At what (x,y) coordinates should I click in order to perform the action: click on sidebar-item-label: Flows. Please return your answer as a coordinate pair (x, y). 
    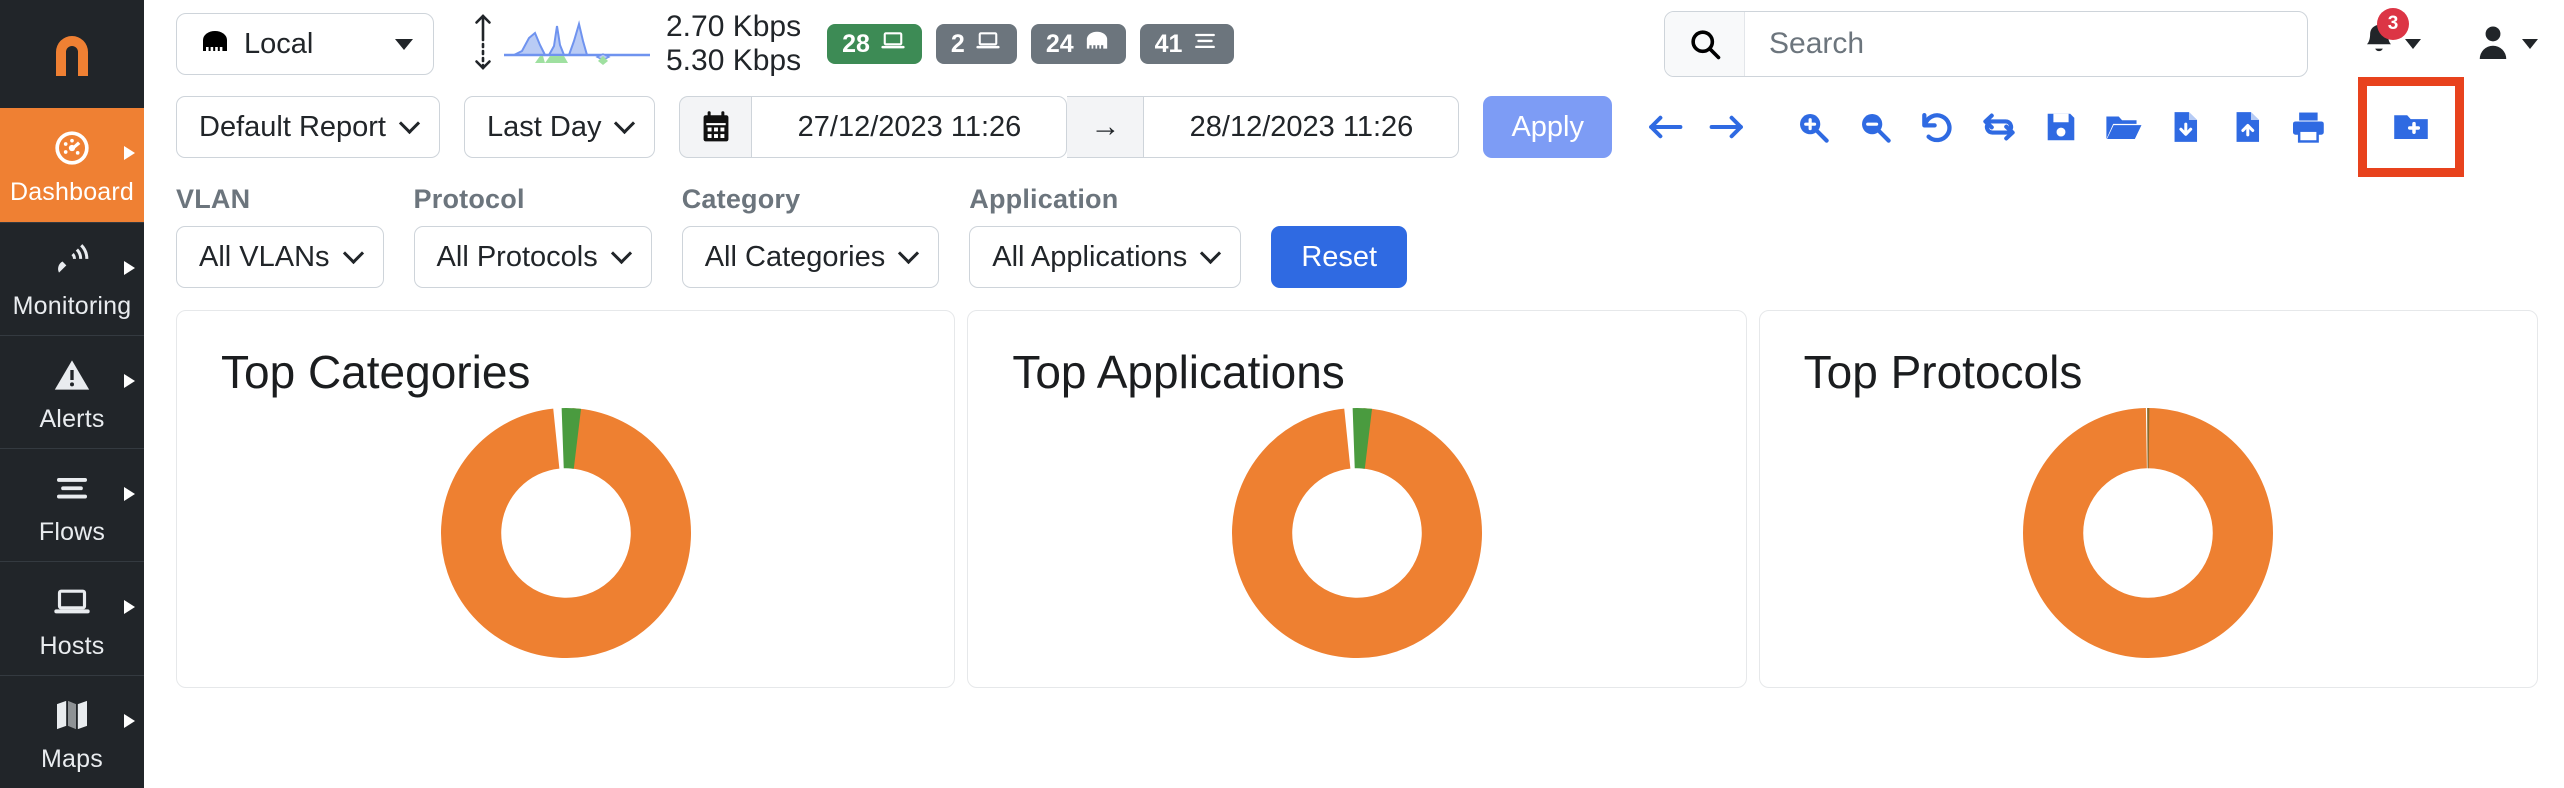
    Looking at the image, I should click on (72, 532).